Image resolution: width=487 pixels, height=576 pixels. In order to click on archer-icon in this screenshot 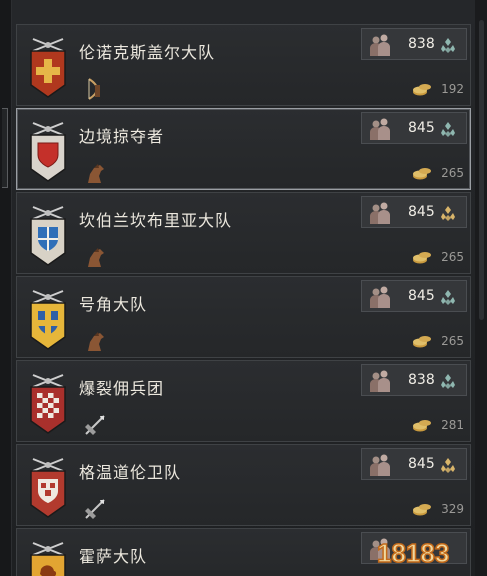, I will do `click(95, 89)`.